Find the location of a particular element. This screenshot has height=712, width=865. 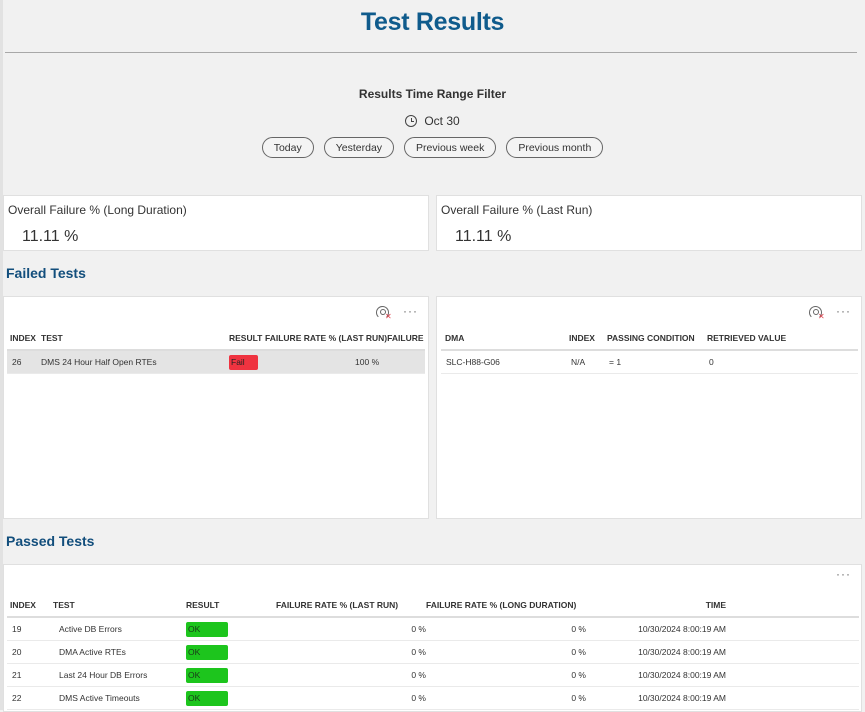

retrieved-value-cell: 0 is located at coordinates (782, 362).